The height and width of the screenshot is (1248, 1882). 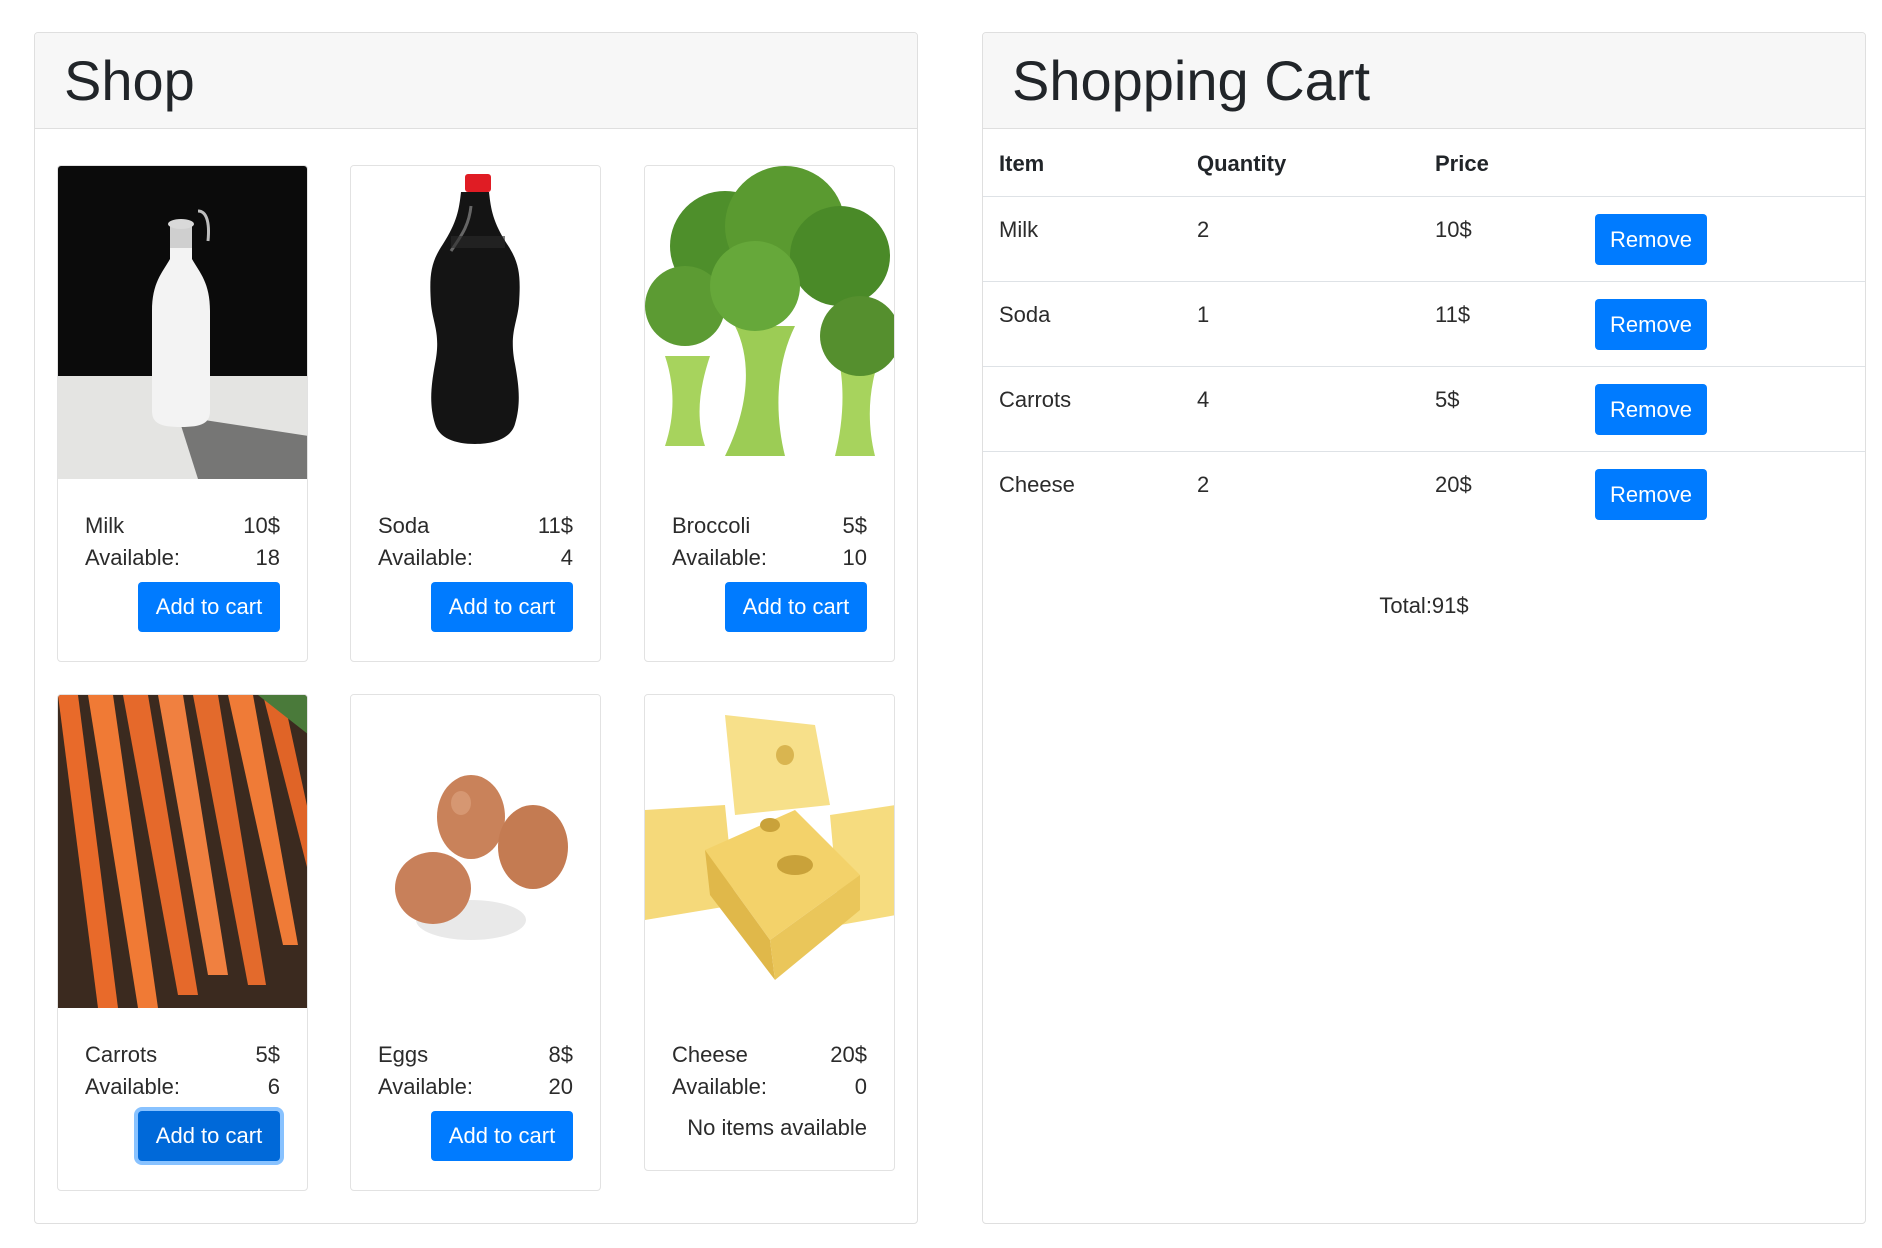 I want to click on available-count: 6, so click(x=273, y=1086).